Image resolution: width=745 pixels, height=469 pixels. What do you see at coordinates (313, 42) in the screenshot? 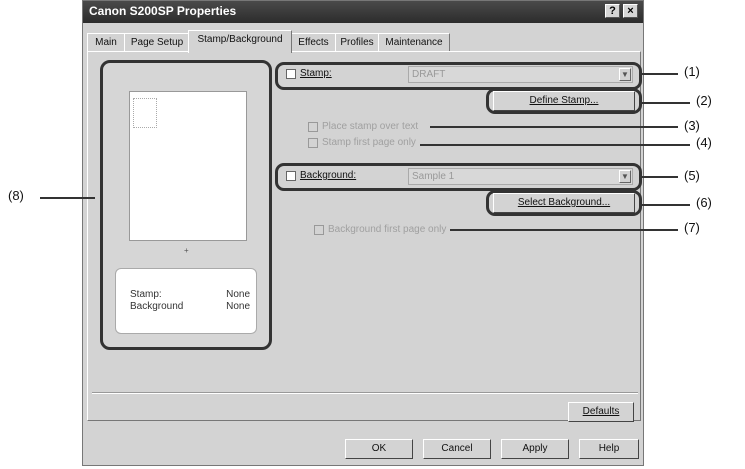
I see `tab-effects: Effects` at bounding box center [313, 42].